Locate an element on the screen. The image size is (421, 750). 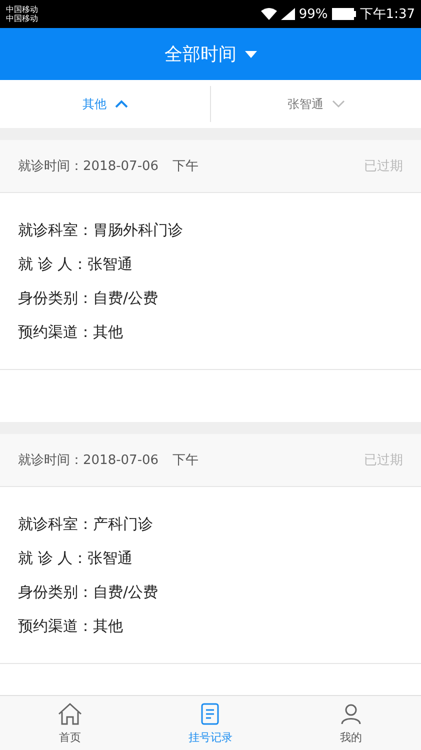
signal-icon is located at coordinates (287, 14).